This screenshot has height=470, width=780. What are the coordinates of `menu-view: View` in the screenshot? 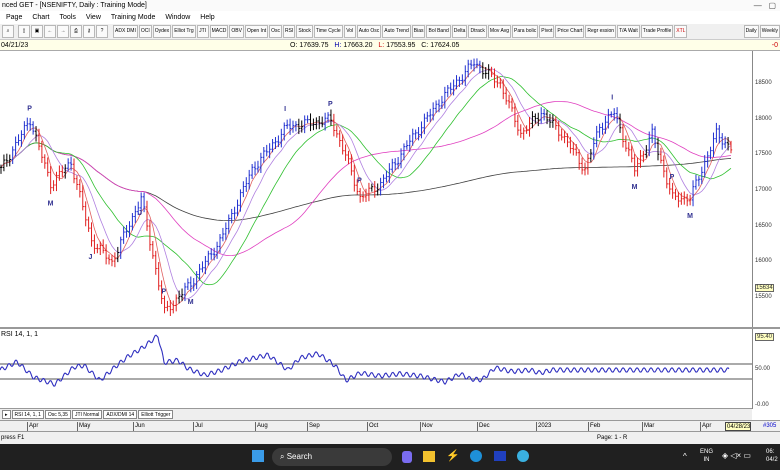 It's located at (93, 17).